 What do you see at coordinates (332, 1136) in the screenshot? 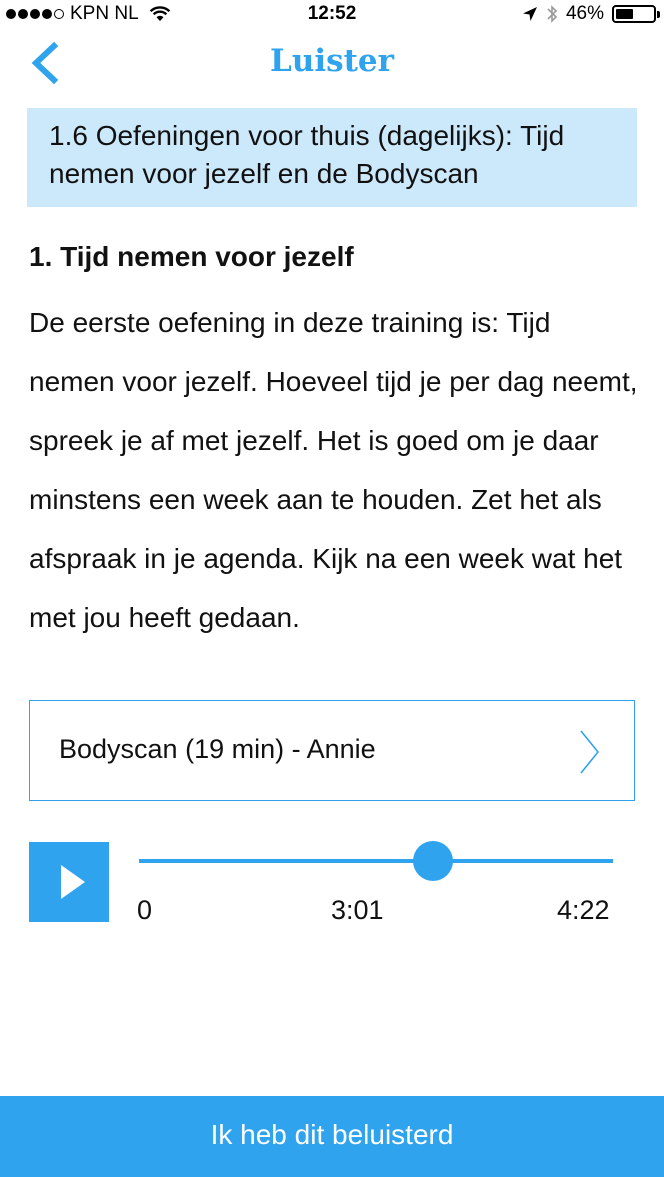
I see `mark-listened-button: Ik heb dit beluisterd` at bounding box center [332, 1136].